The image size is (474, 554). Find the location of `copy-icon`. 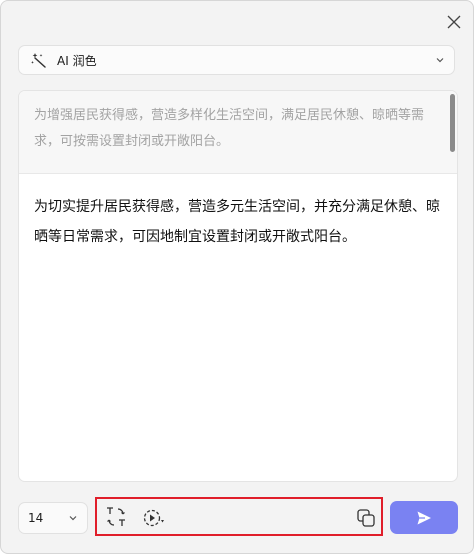

copy-icon is located at coordinates (366, 518).